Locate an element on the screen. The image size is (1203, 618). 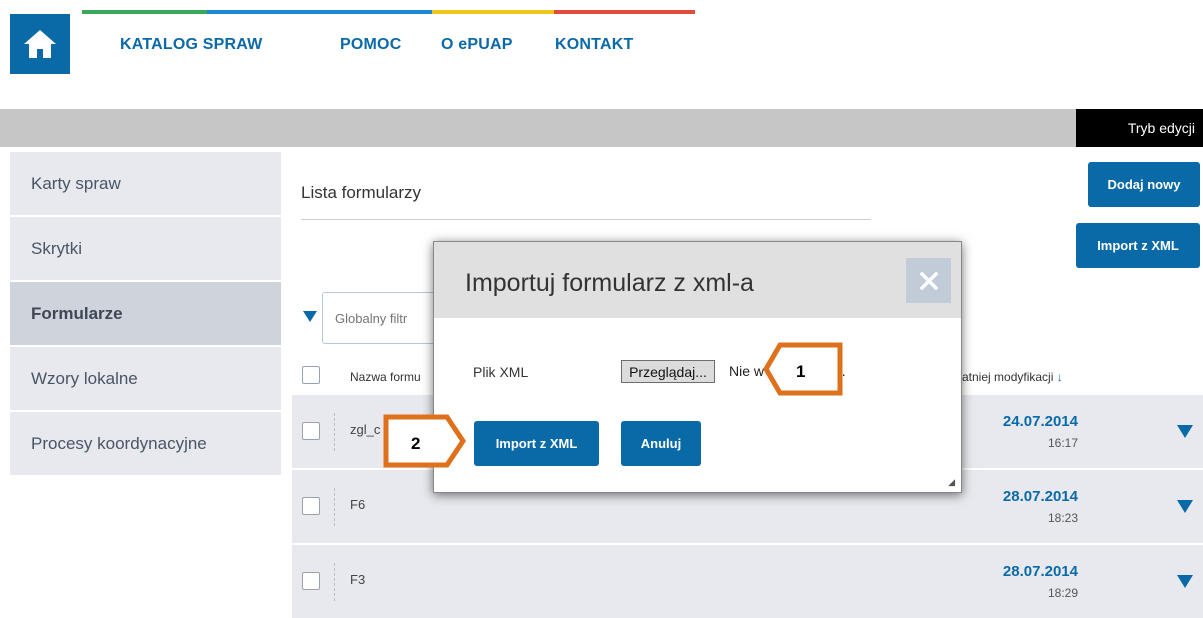
column-header-modified: atniej modyfikacji ↓ is located at coordinates (1012, 377).